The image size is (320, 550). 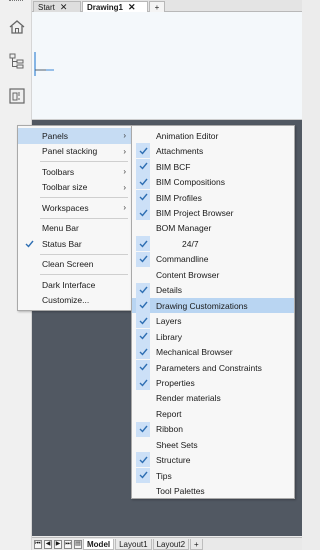 I want to click on panel-item-label: 24/7, so click(x=190, y=243).